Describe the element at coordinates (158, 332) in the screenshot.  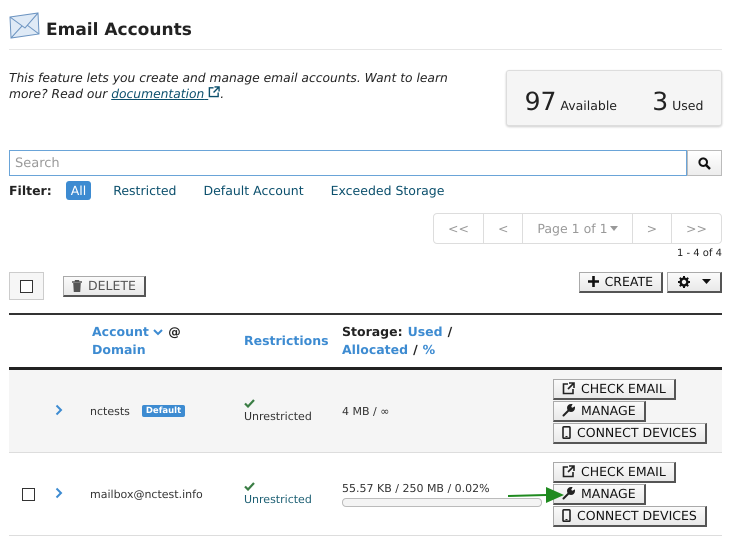
I see `chevron-down-icon` at that location.